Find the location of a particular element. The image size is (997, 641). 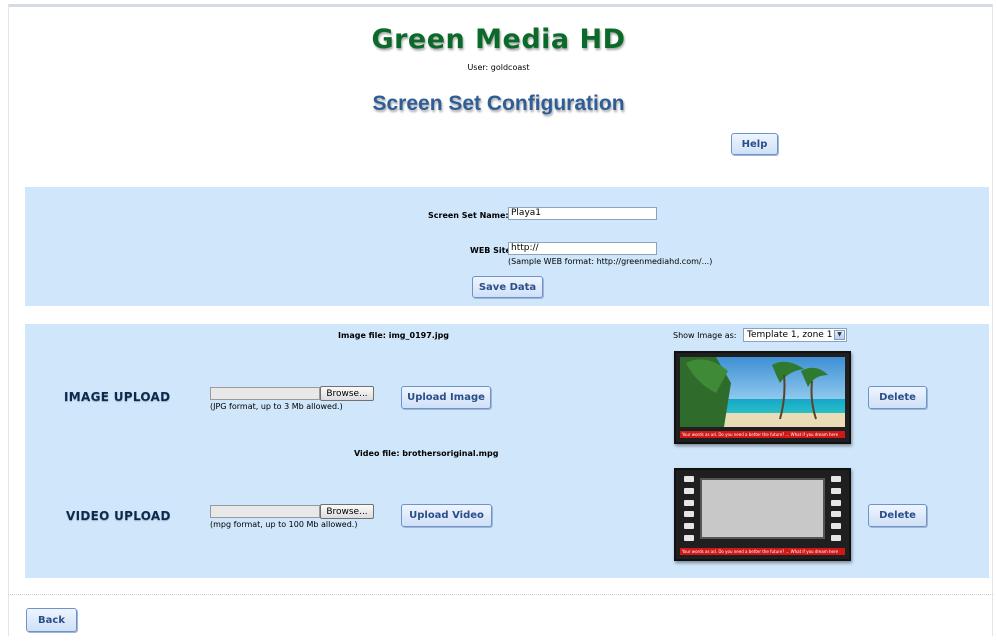

app-logo: Green Media HD is located at coordinates (498, 39).